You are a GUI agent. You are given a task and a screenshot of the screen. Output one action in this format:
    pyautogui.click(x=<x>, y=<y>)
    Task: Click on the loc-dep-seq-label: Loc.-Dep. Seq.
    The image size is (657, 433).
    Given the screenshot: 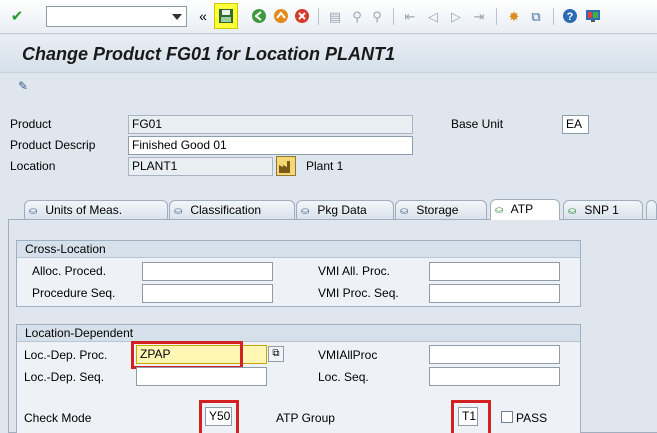 What is the action you would take?
    pyautogui.click(x=64, y=377)
    